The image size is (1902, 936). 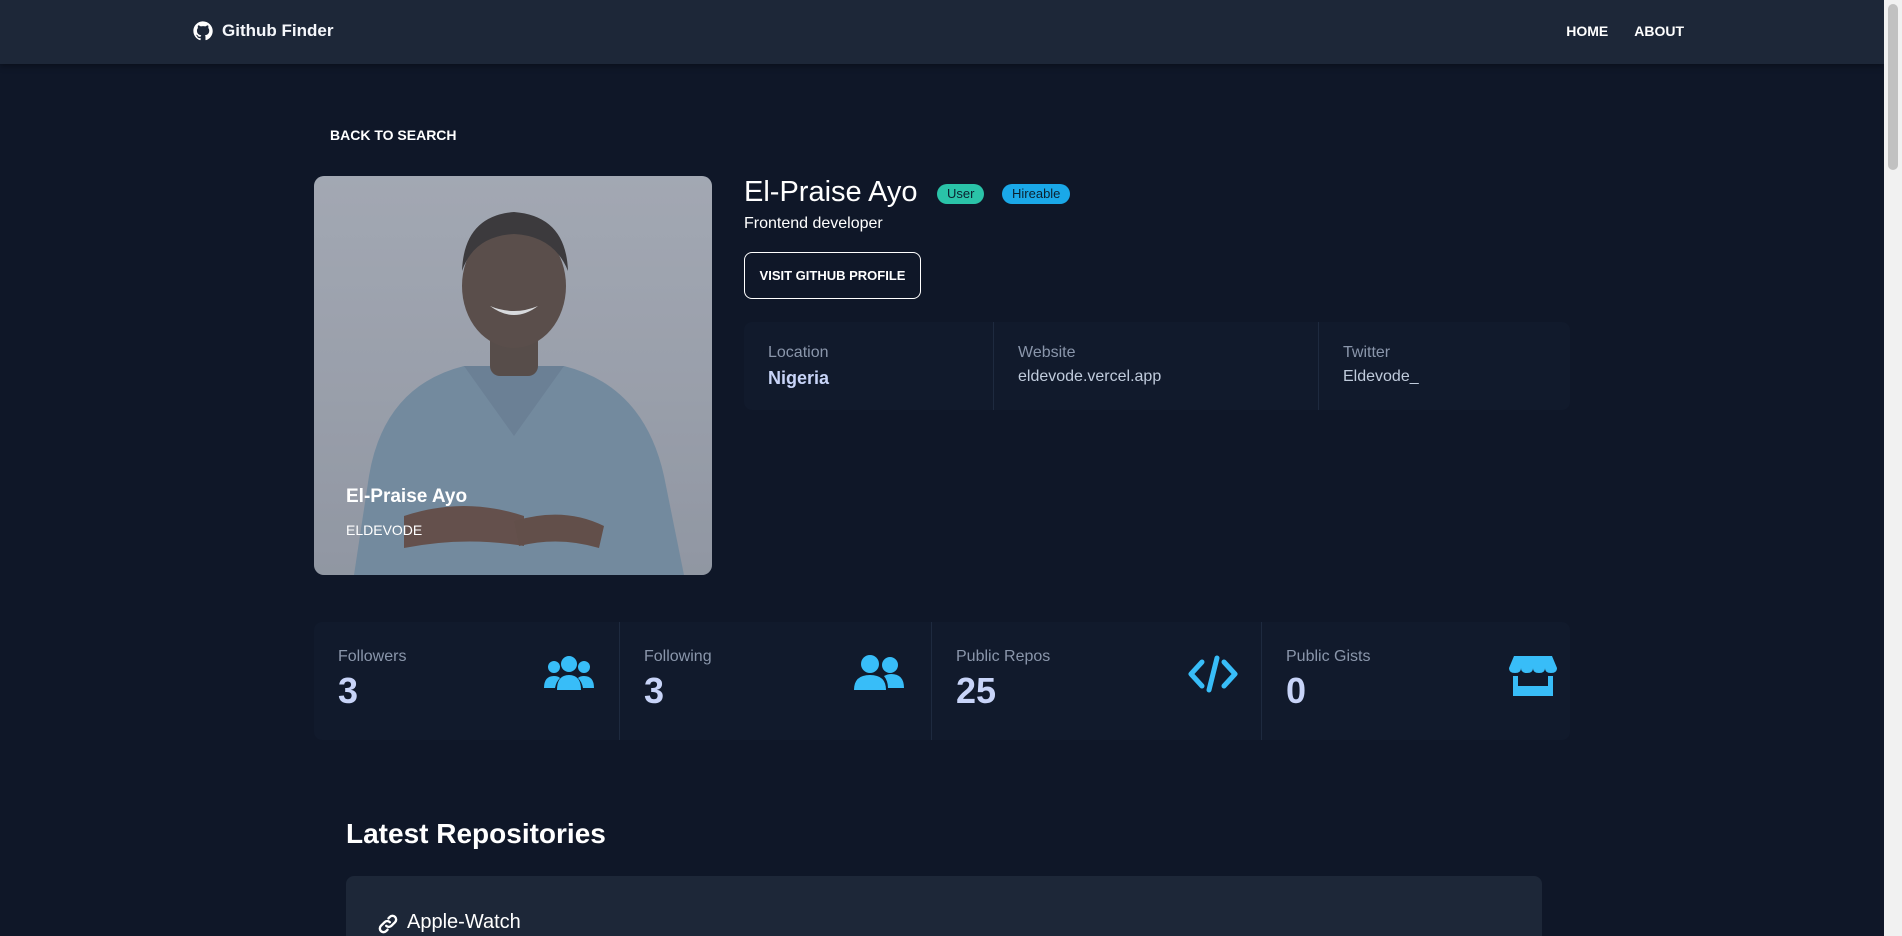 I want to click on twitter-link: Eldevode_, so click(x=1445, y=377).